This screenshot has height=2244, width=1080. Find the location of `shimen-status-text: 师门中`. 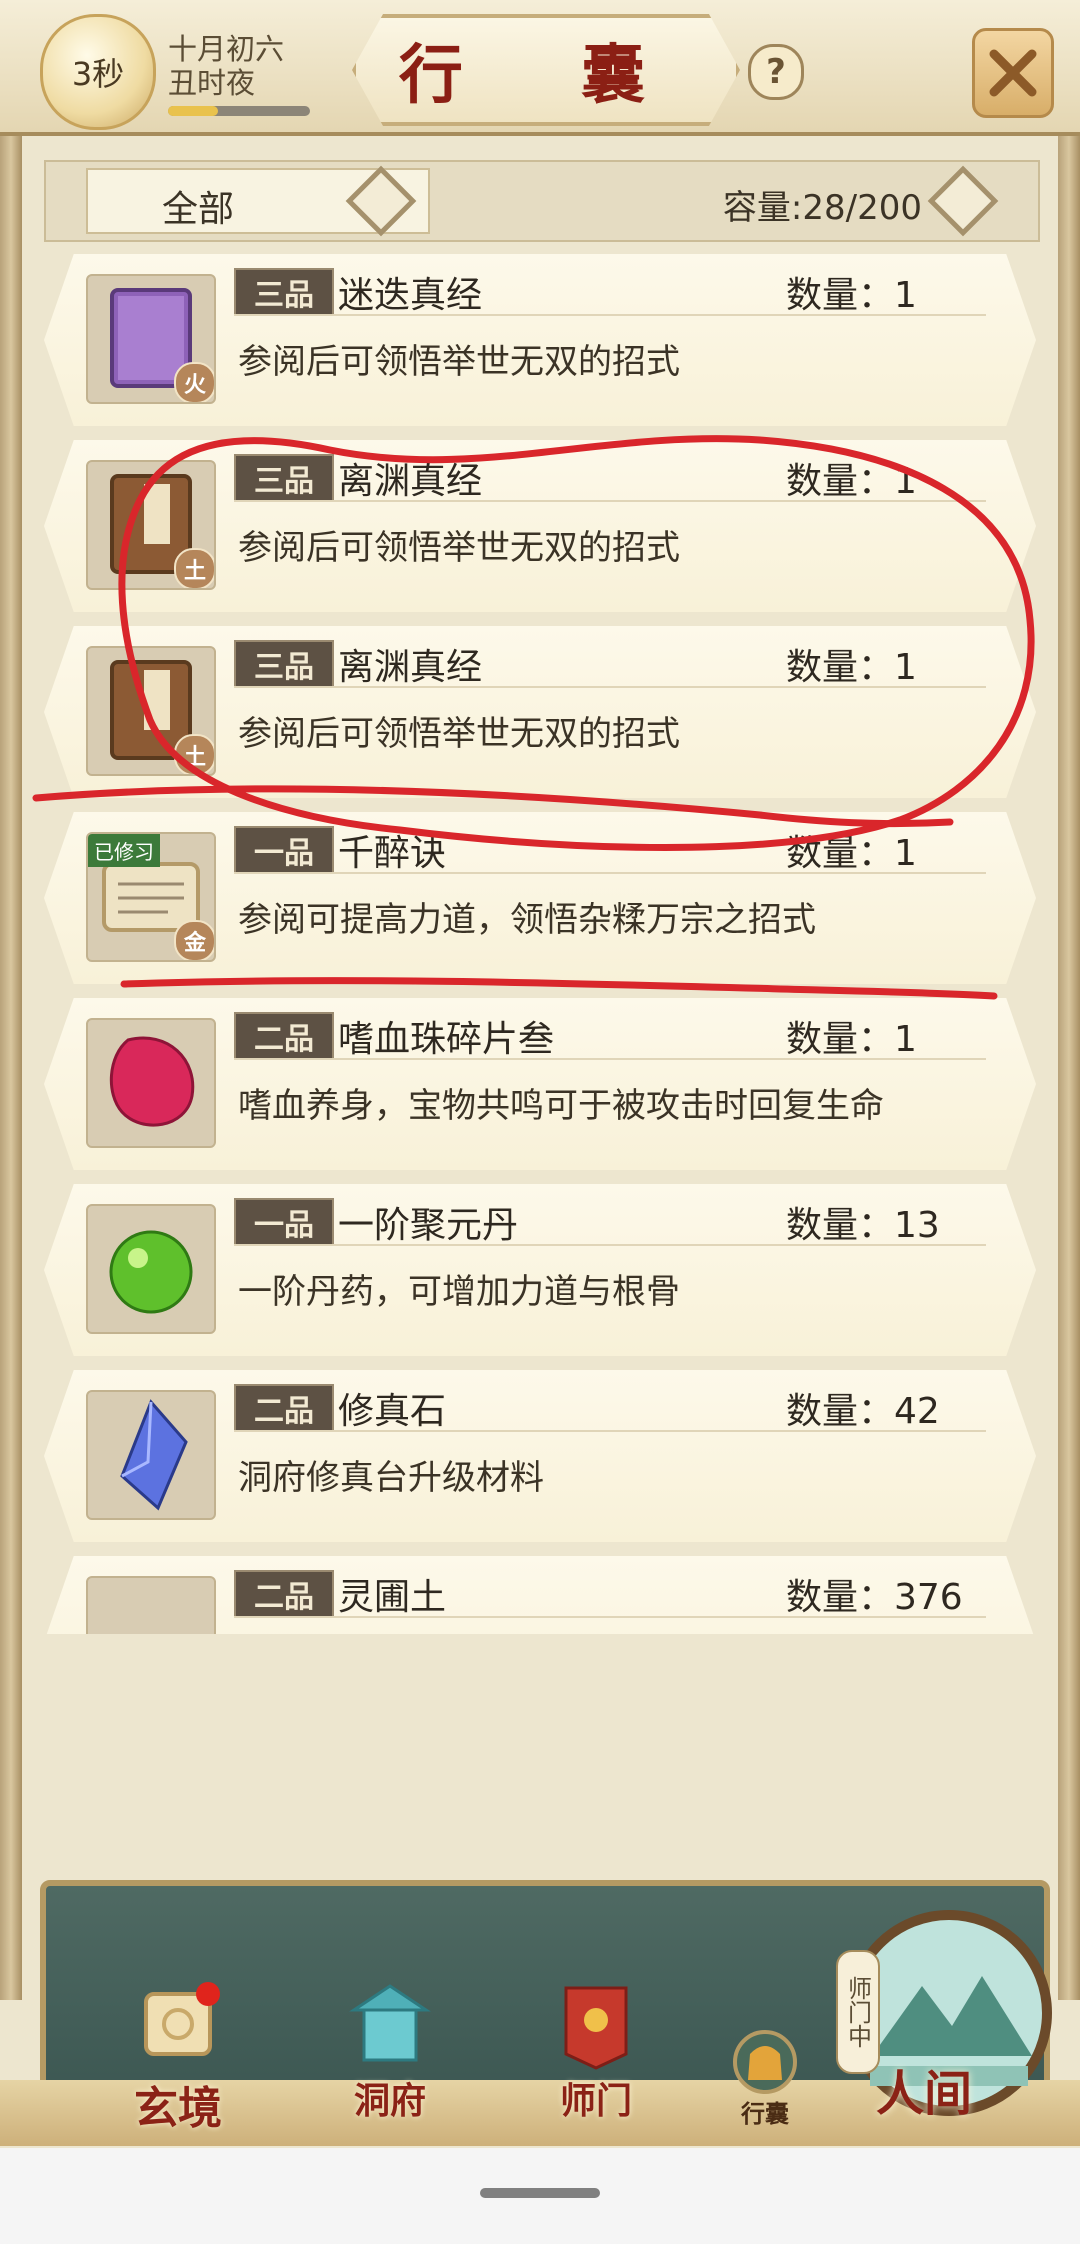

shimen-status-text: 师门中 is located at coordinates (857, 2012).